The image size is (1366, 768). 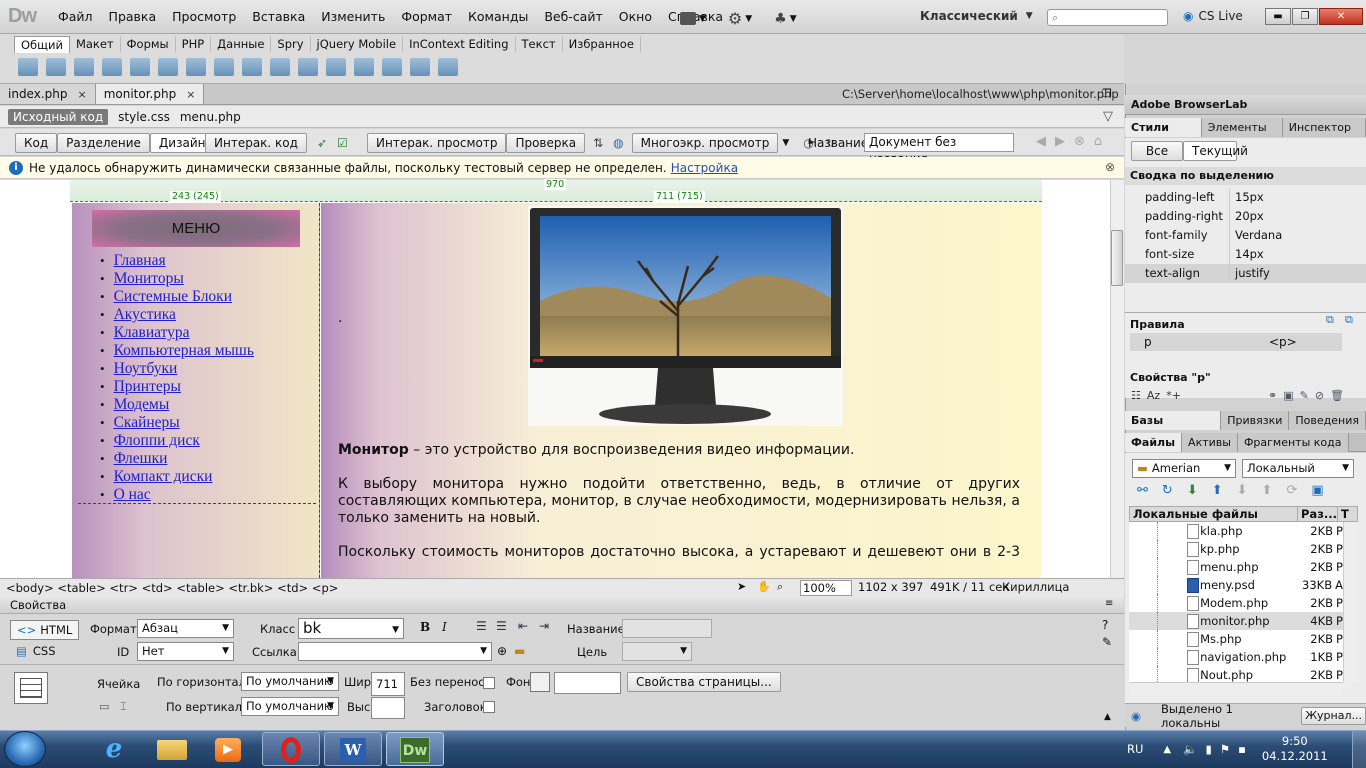 I want to click on live-view-button: Интерак. просмотр, so click(x=437, y=143).